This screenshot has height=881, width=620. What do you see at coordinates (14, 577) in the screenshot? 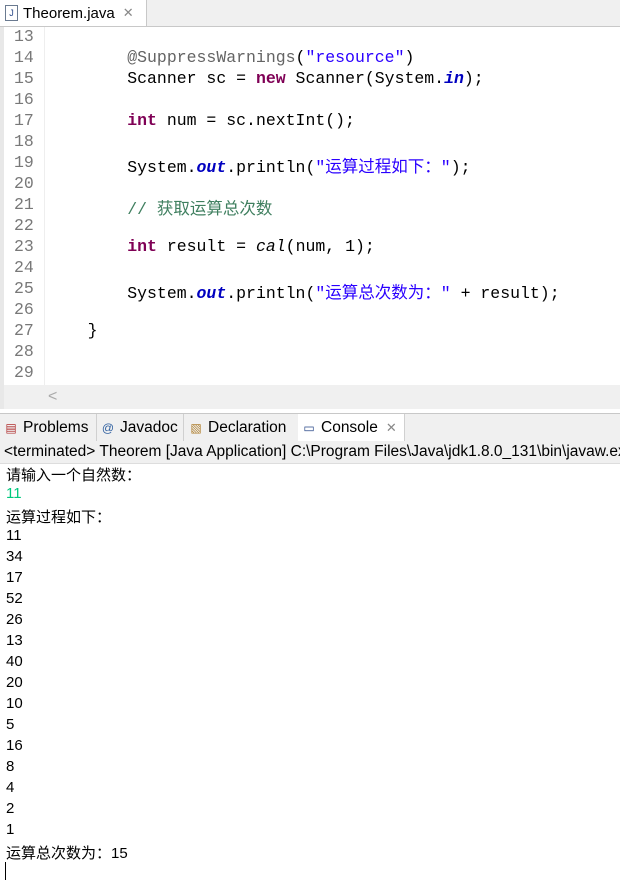
I see `console-output-line: 17` at bounding box center [14, 577].